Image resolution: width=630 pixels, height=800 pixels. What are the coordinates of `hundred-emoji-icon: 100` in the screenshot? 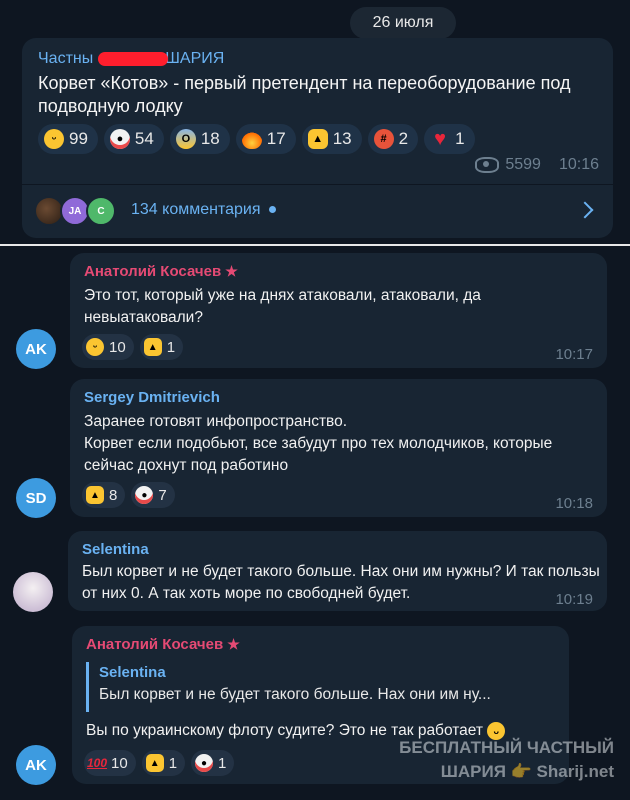 It's located at (97, 763).